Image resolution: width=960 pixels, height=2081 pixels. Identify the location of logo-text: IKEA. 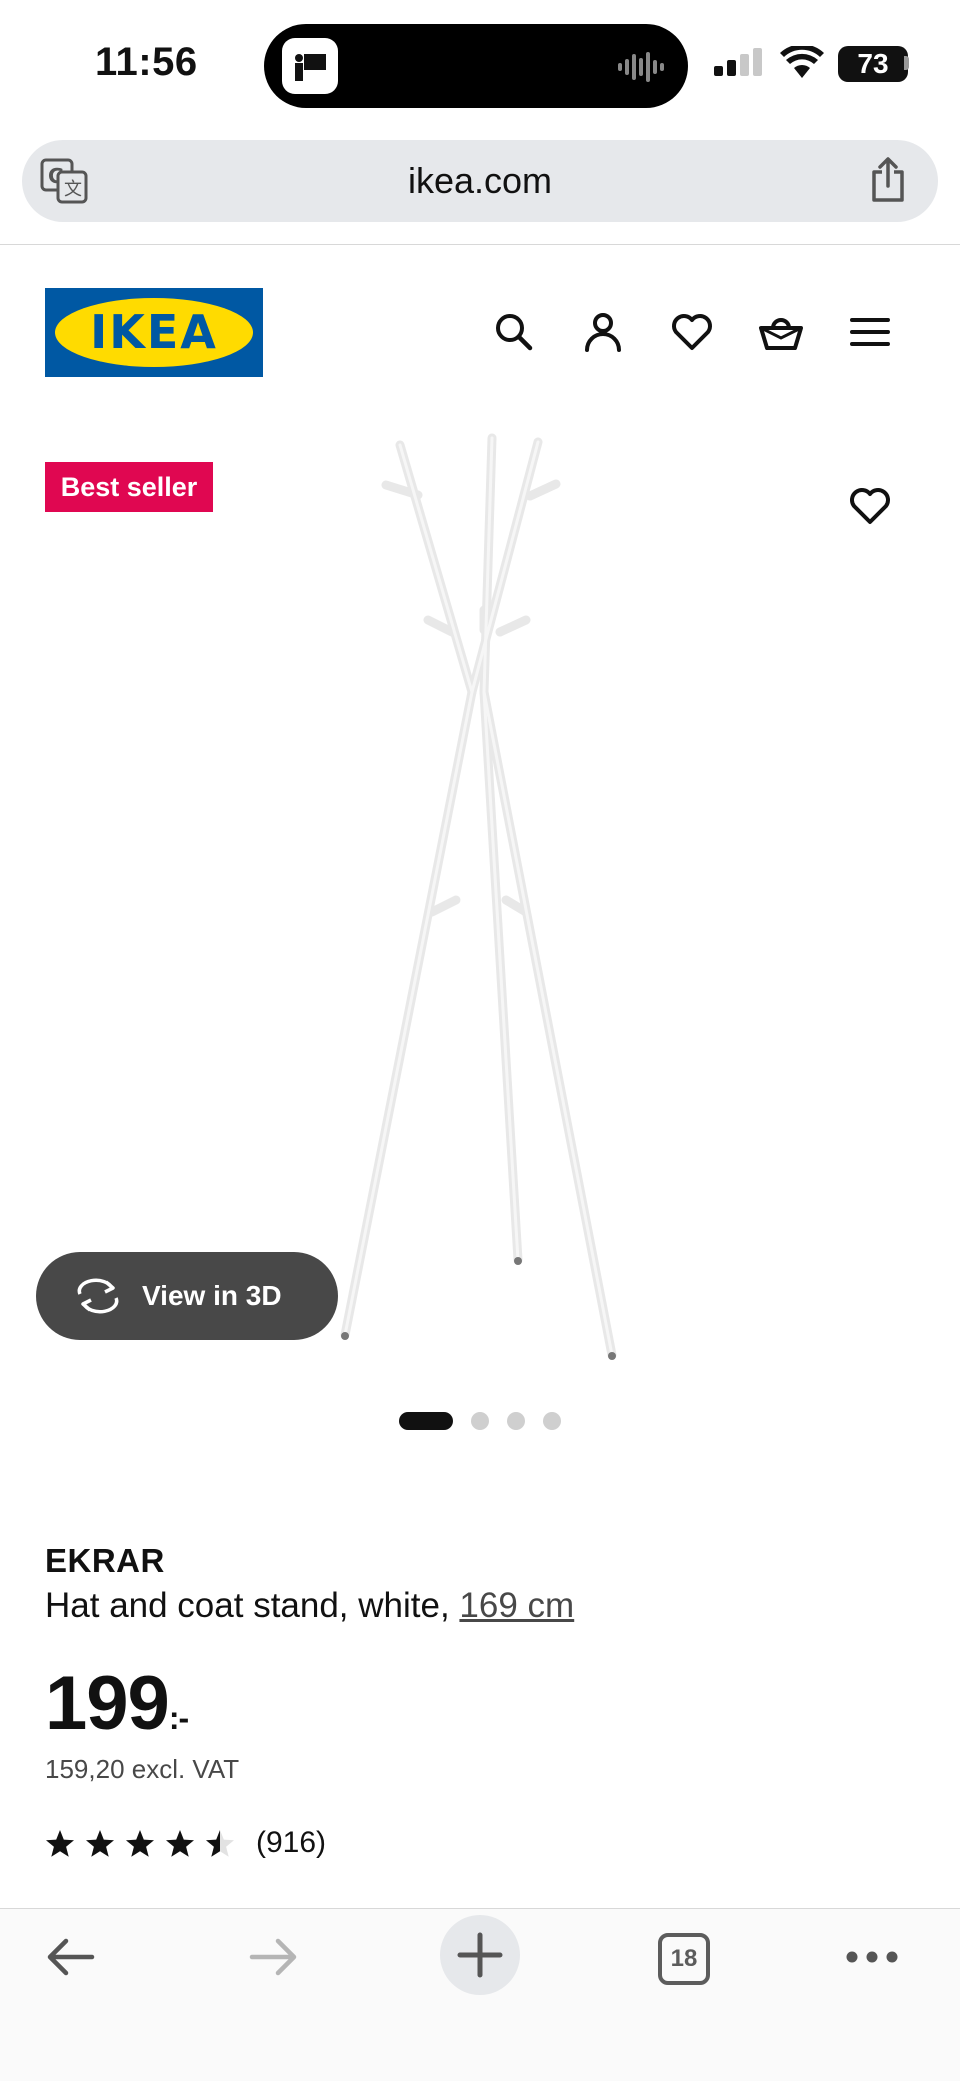
(154, 332).